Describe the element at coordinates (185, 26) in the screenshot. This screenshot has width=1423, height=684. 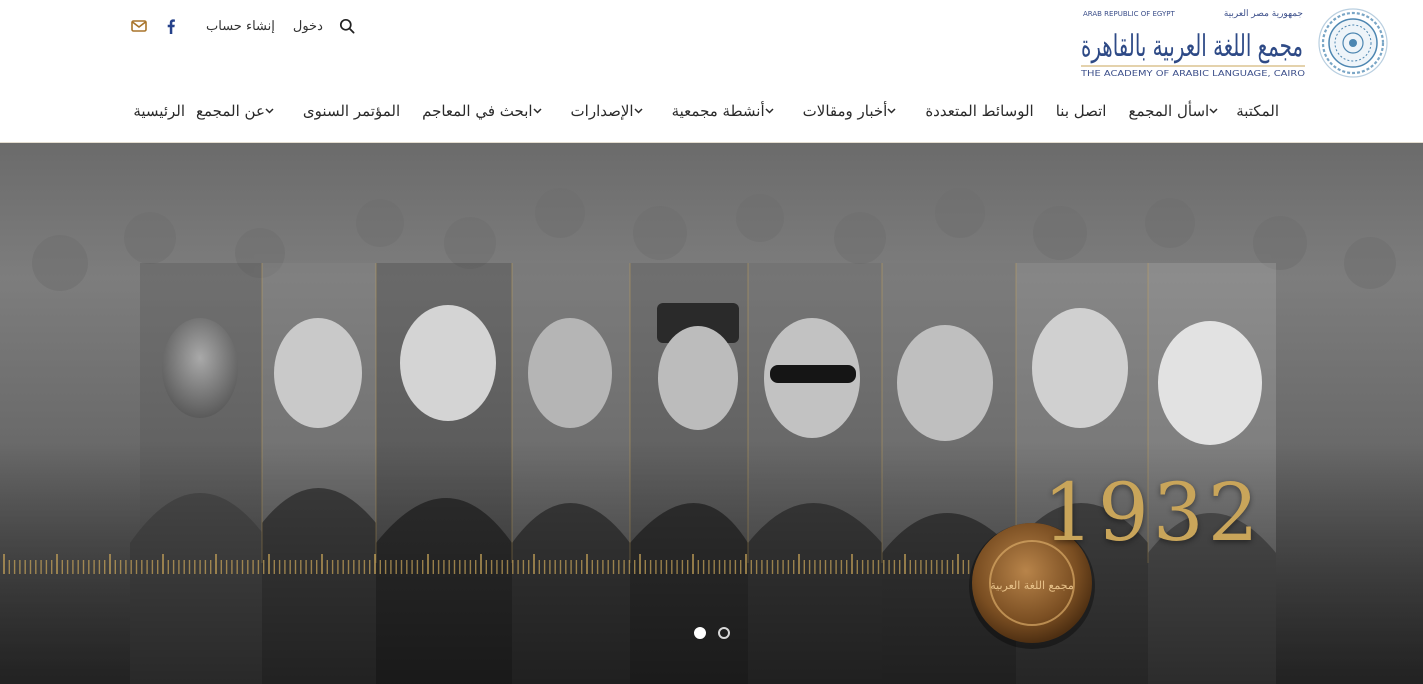
I see `facebook-icon` at that location.